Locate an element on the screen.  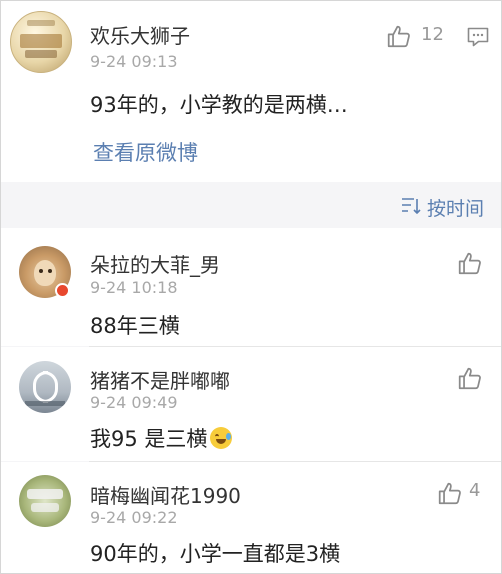
comment-reply-icon is located at coordinates (478, 37).